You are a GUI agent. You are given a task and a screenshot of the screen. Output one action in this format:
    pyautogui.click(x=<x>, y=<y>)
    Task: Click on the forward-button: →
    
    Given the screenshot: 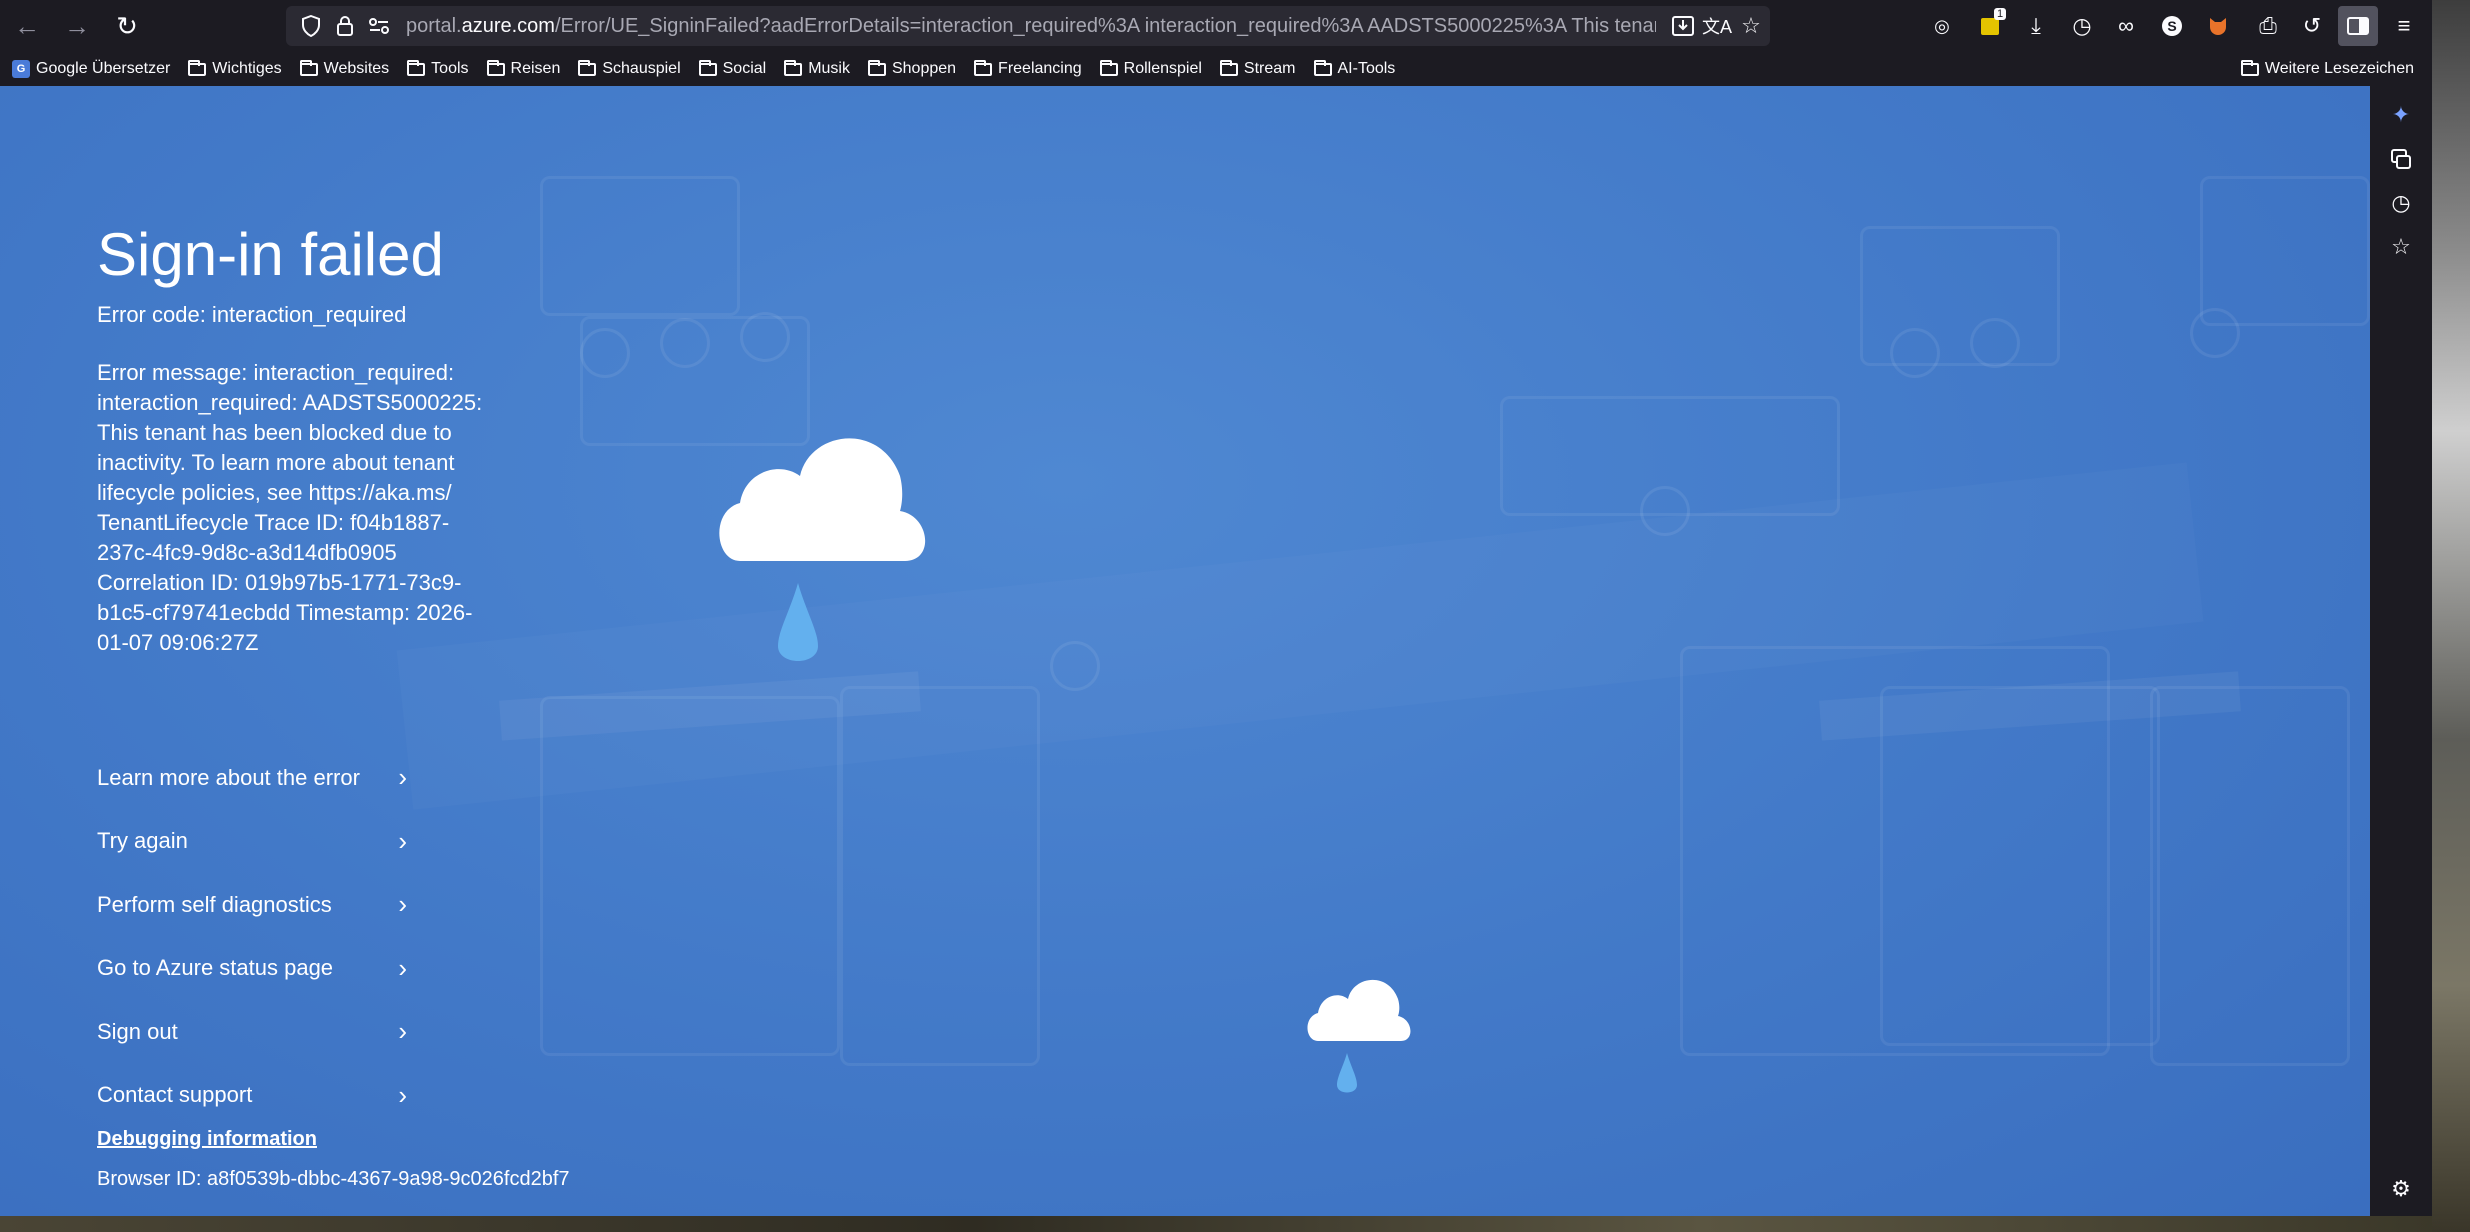 What is the action you would take?
    pyautogui.click(x=77, y=26)
    